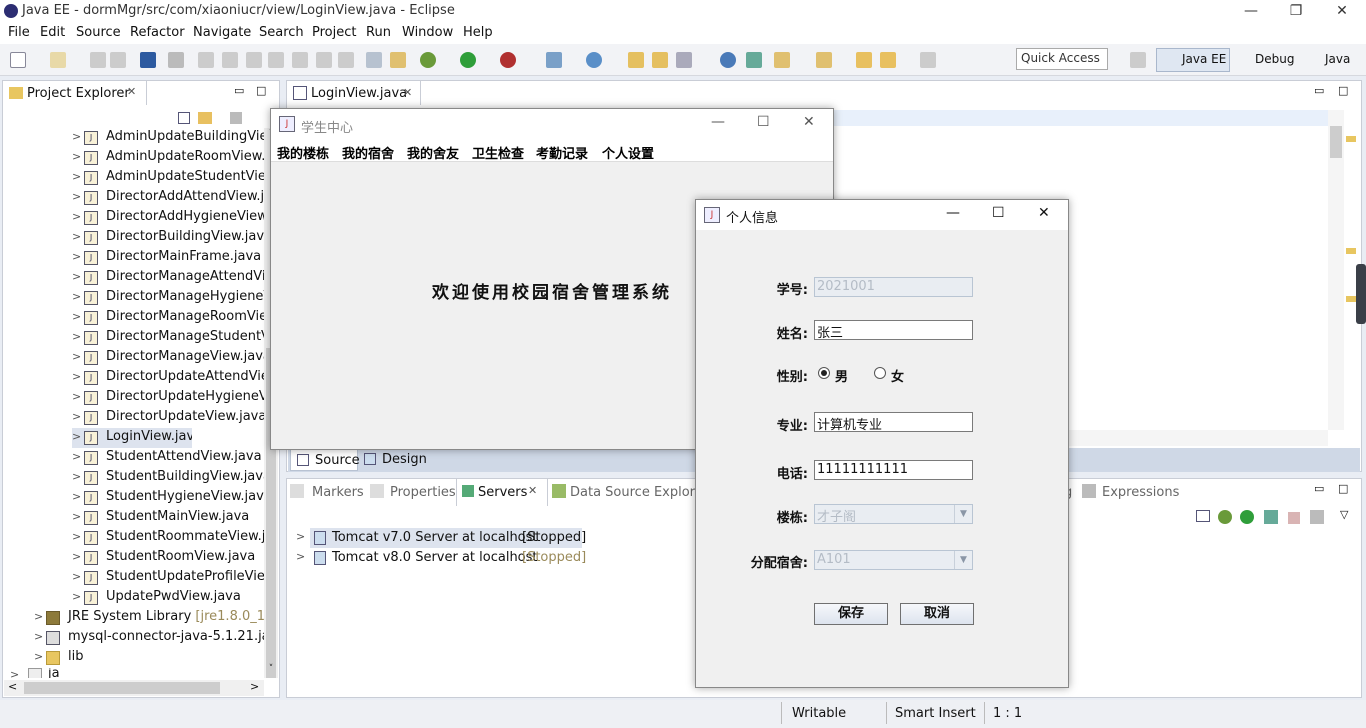 The height and width of the screenshot is (728, 1366). What do you see at coordinates (594, 60) in the screenshot?
I see `new-class-icon` at bounding box center [594, 60].